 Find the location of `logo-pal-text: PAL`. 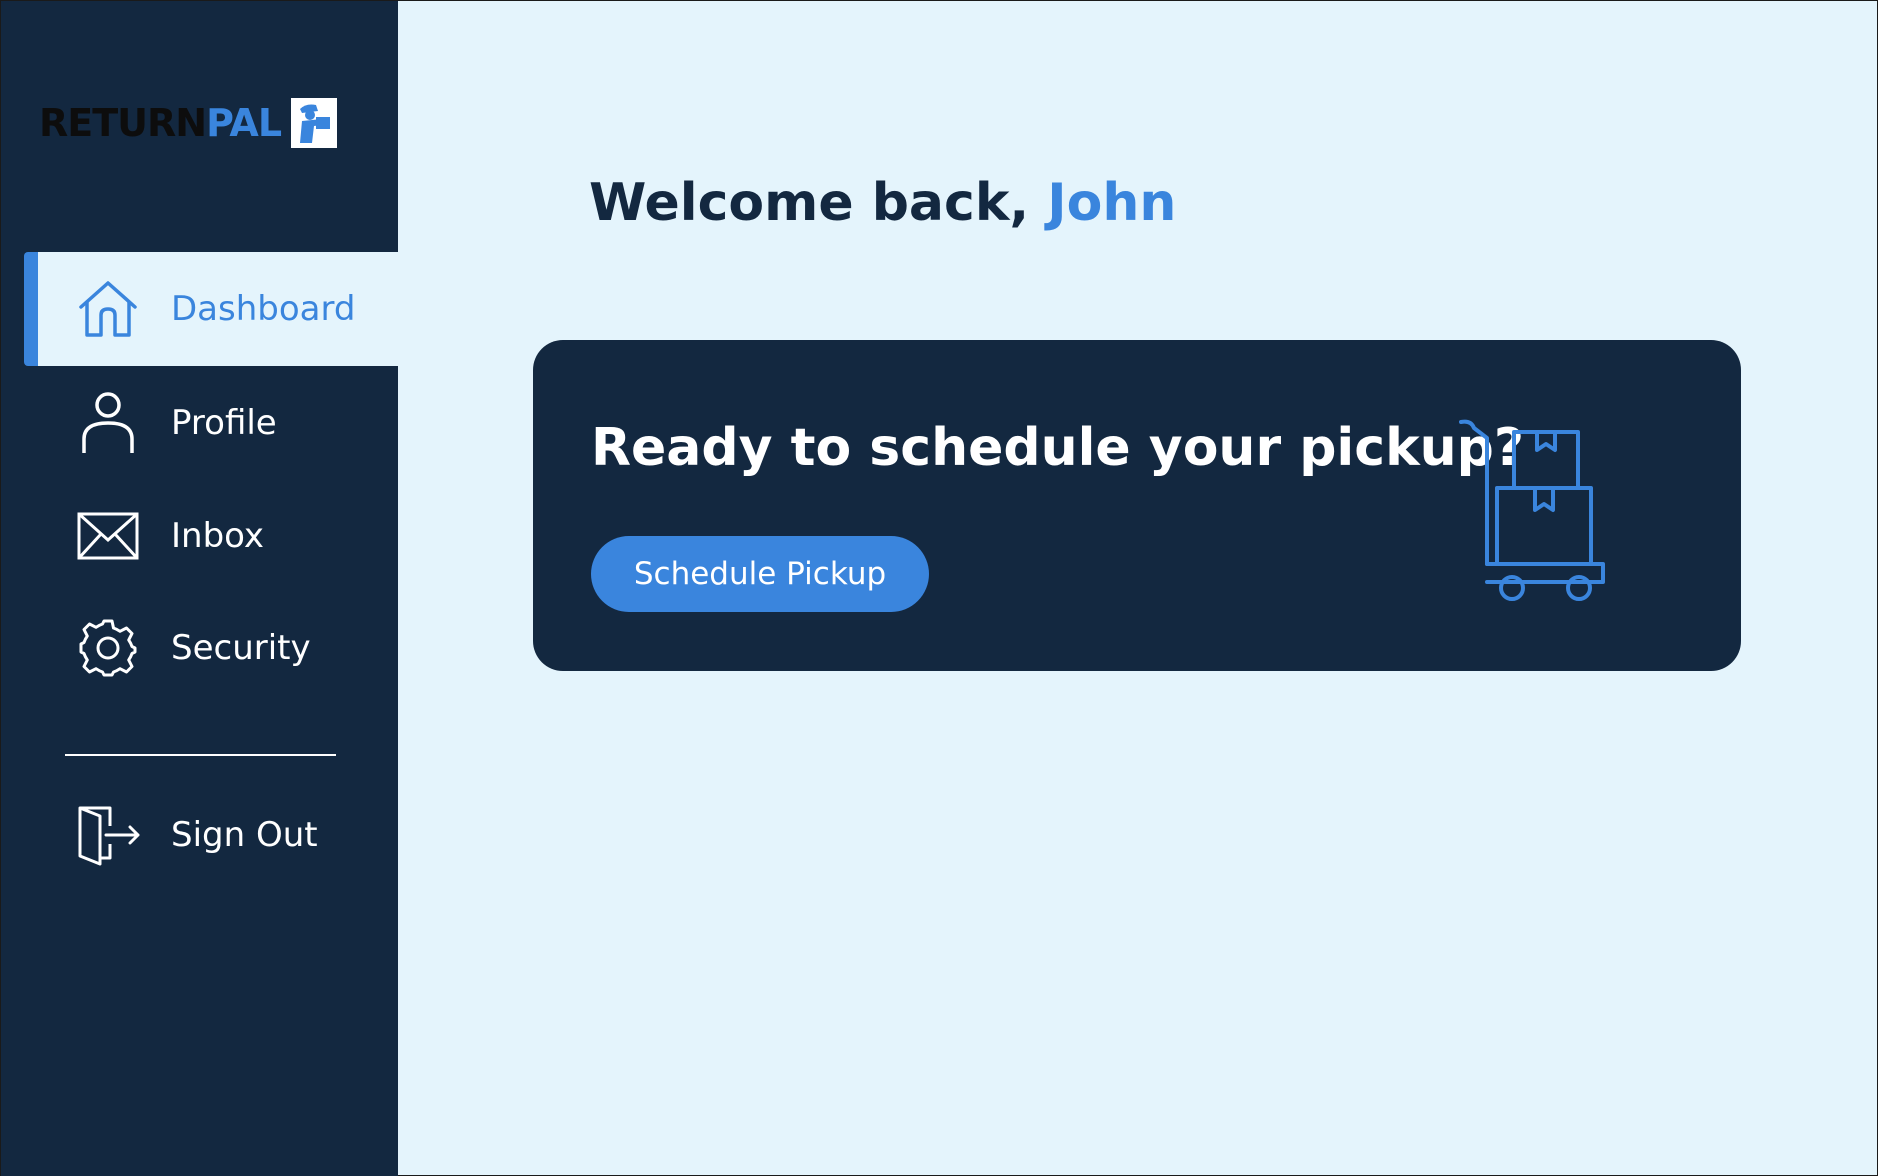

logo-pal-text: PAL is located at coordinates (244, 123).